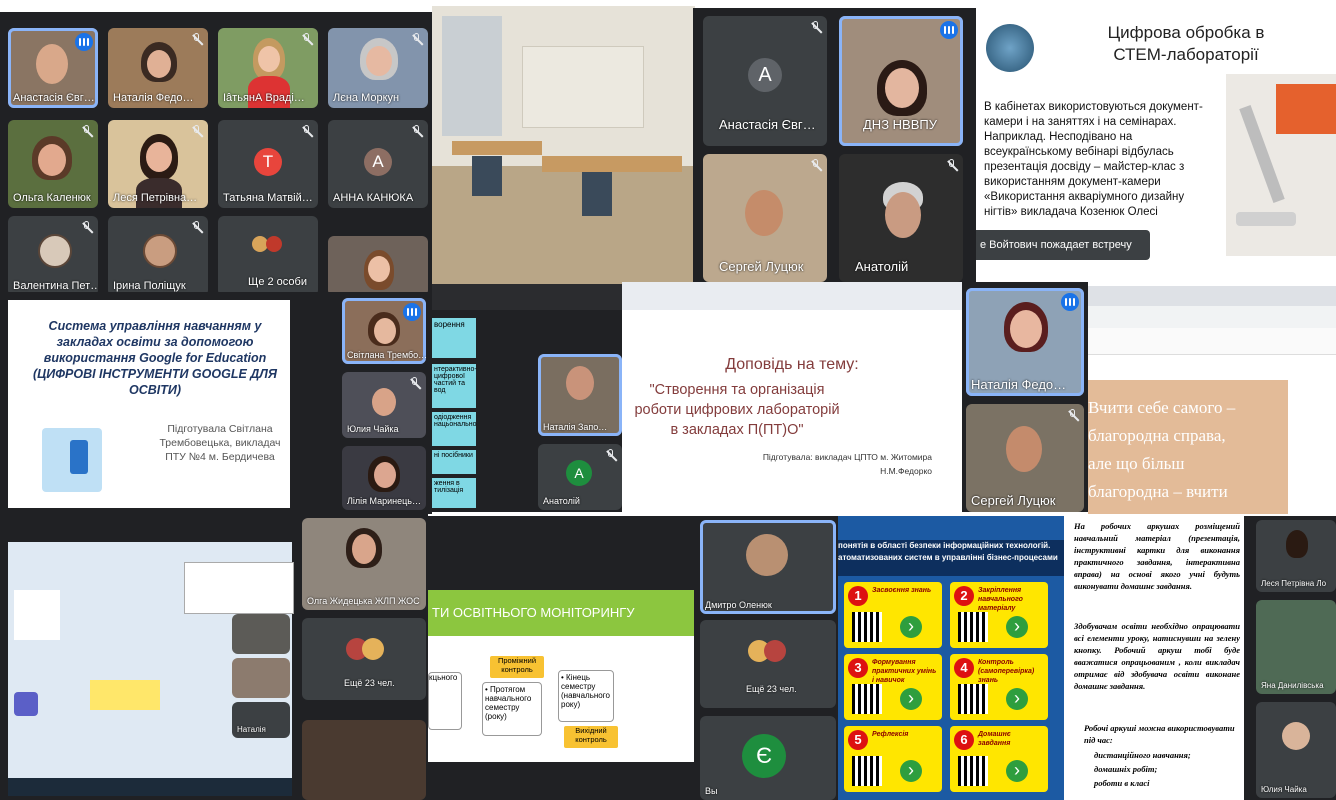 Image resolution: width=1336 pixels, height=800 pixels. I want to click on worksheet-item: 1 Засвоєння знань ›, so click(893, 615).